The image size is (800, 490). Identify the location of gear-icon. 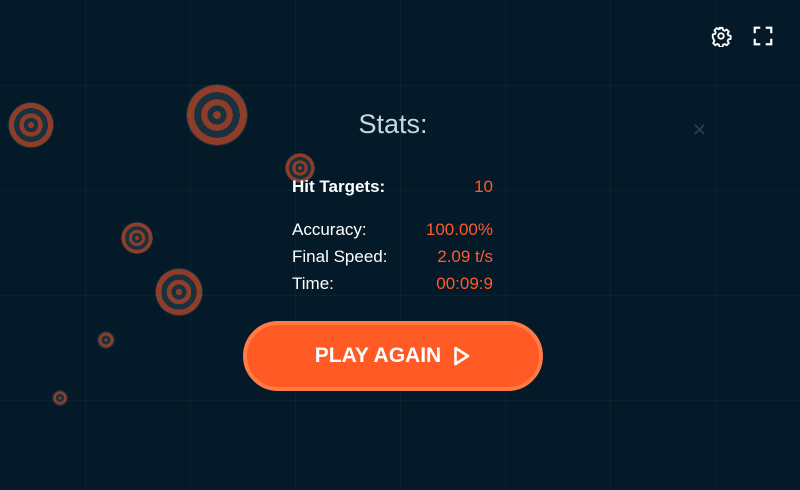
(721, 36).